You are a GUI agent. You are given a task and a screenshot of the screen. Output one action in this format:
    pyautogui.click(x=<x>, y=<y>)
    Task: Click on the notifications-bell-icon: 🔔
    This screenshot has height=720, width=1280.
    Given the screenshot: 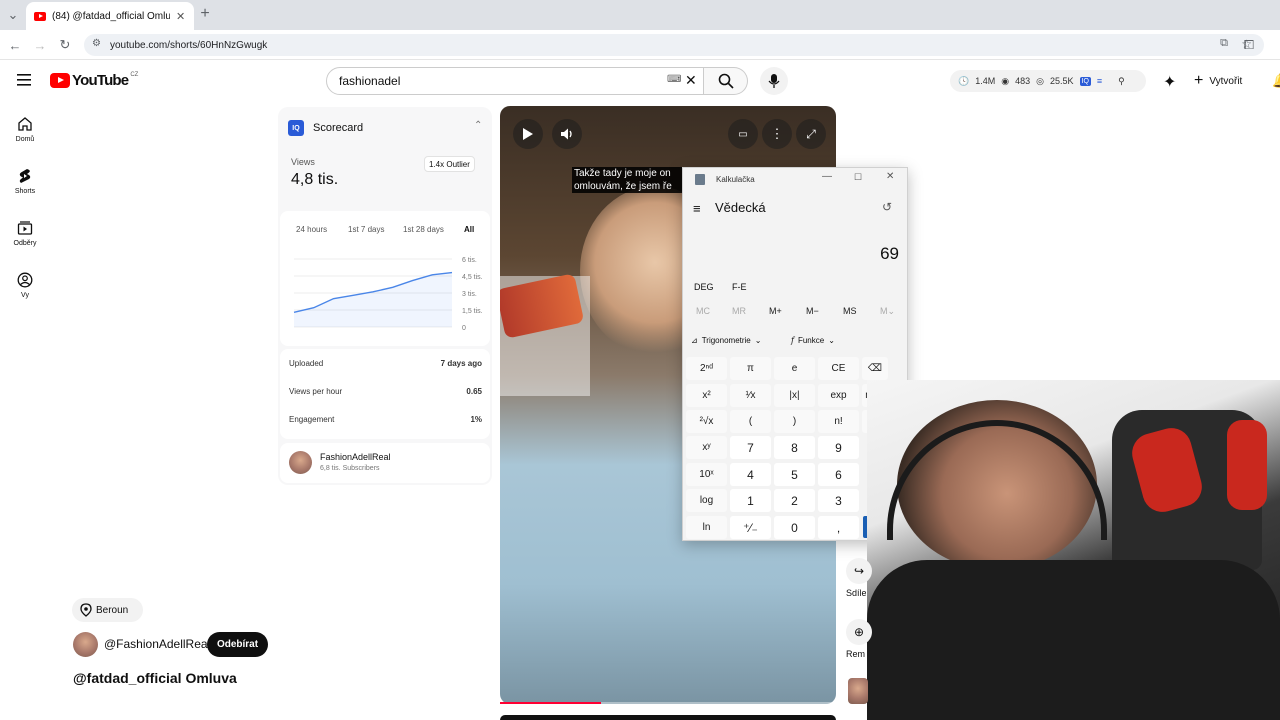 What is the action you would take?
    pyautogui.click(x=1276, y=80)
    